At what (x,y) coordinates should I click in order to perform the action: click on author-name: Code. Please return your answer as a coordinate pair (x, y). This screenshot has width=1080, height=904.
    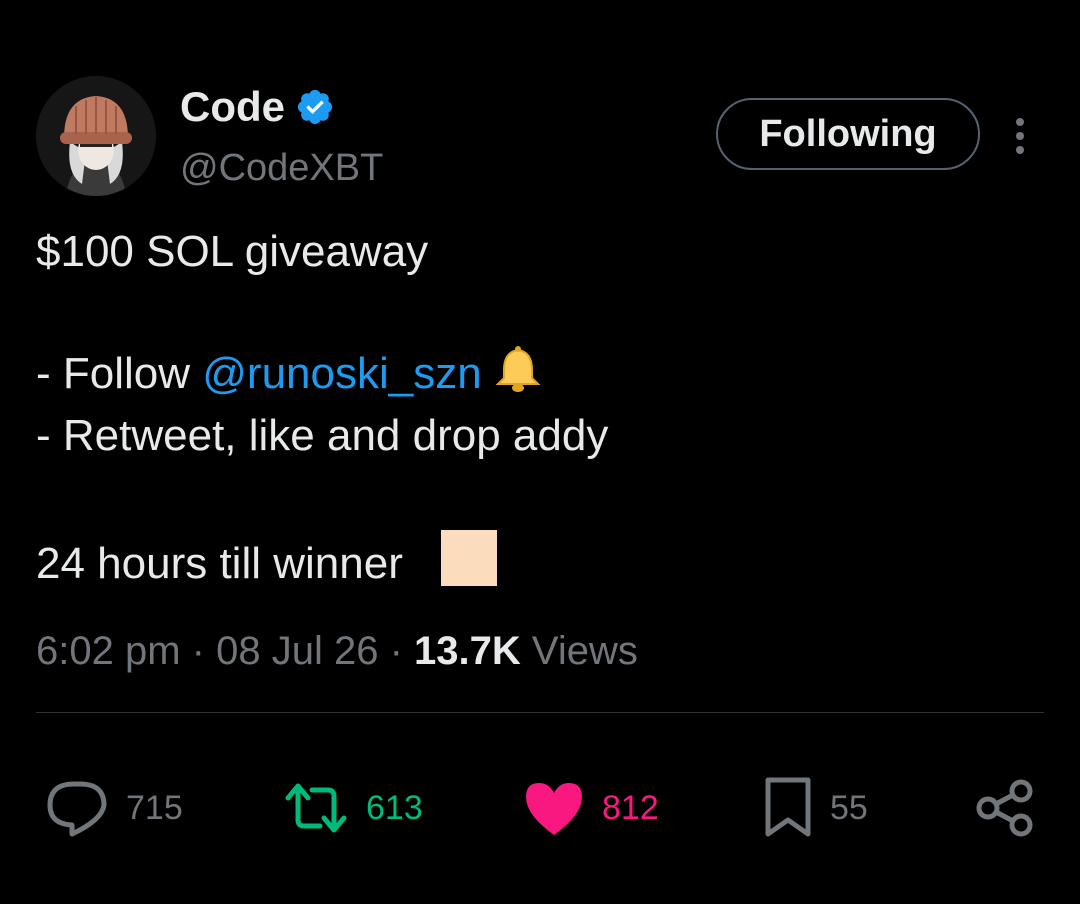
    Looking at the image, I should click on (232, 107).